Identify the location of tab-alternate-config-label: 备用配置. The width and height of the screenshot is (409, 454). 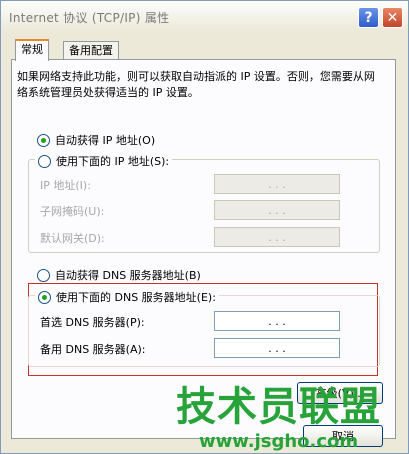
(91, 50).